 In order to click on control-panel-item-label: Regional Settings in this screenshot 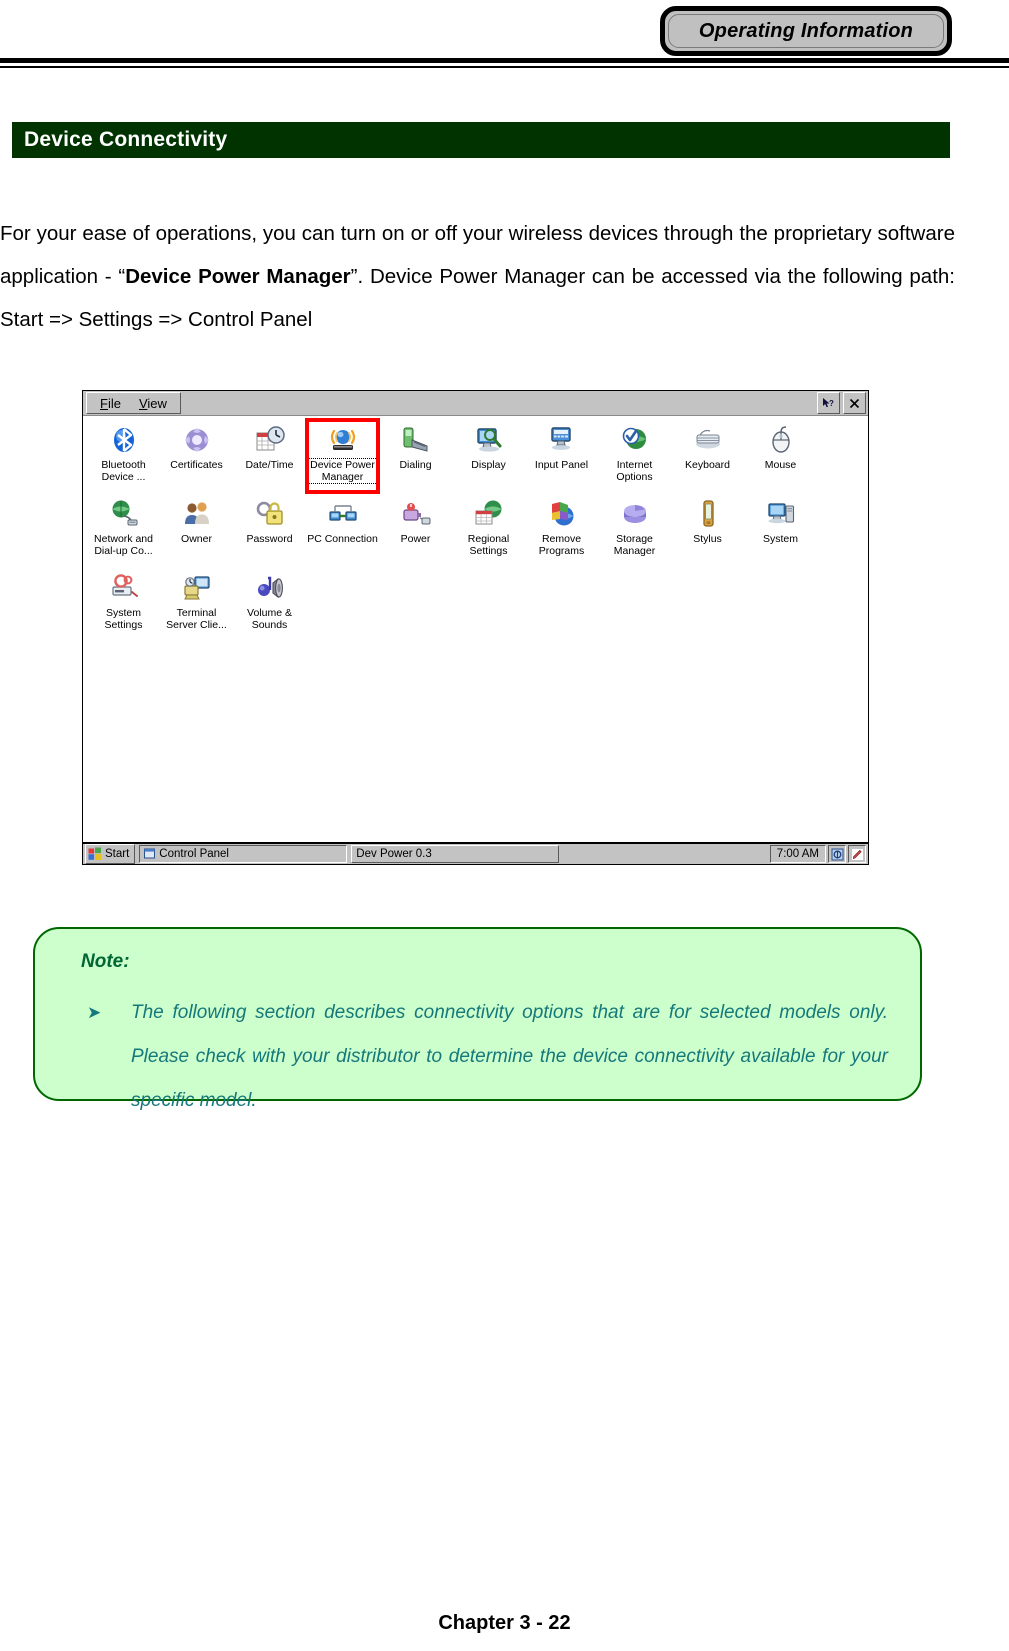, I will do `click(488, 545)`.